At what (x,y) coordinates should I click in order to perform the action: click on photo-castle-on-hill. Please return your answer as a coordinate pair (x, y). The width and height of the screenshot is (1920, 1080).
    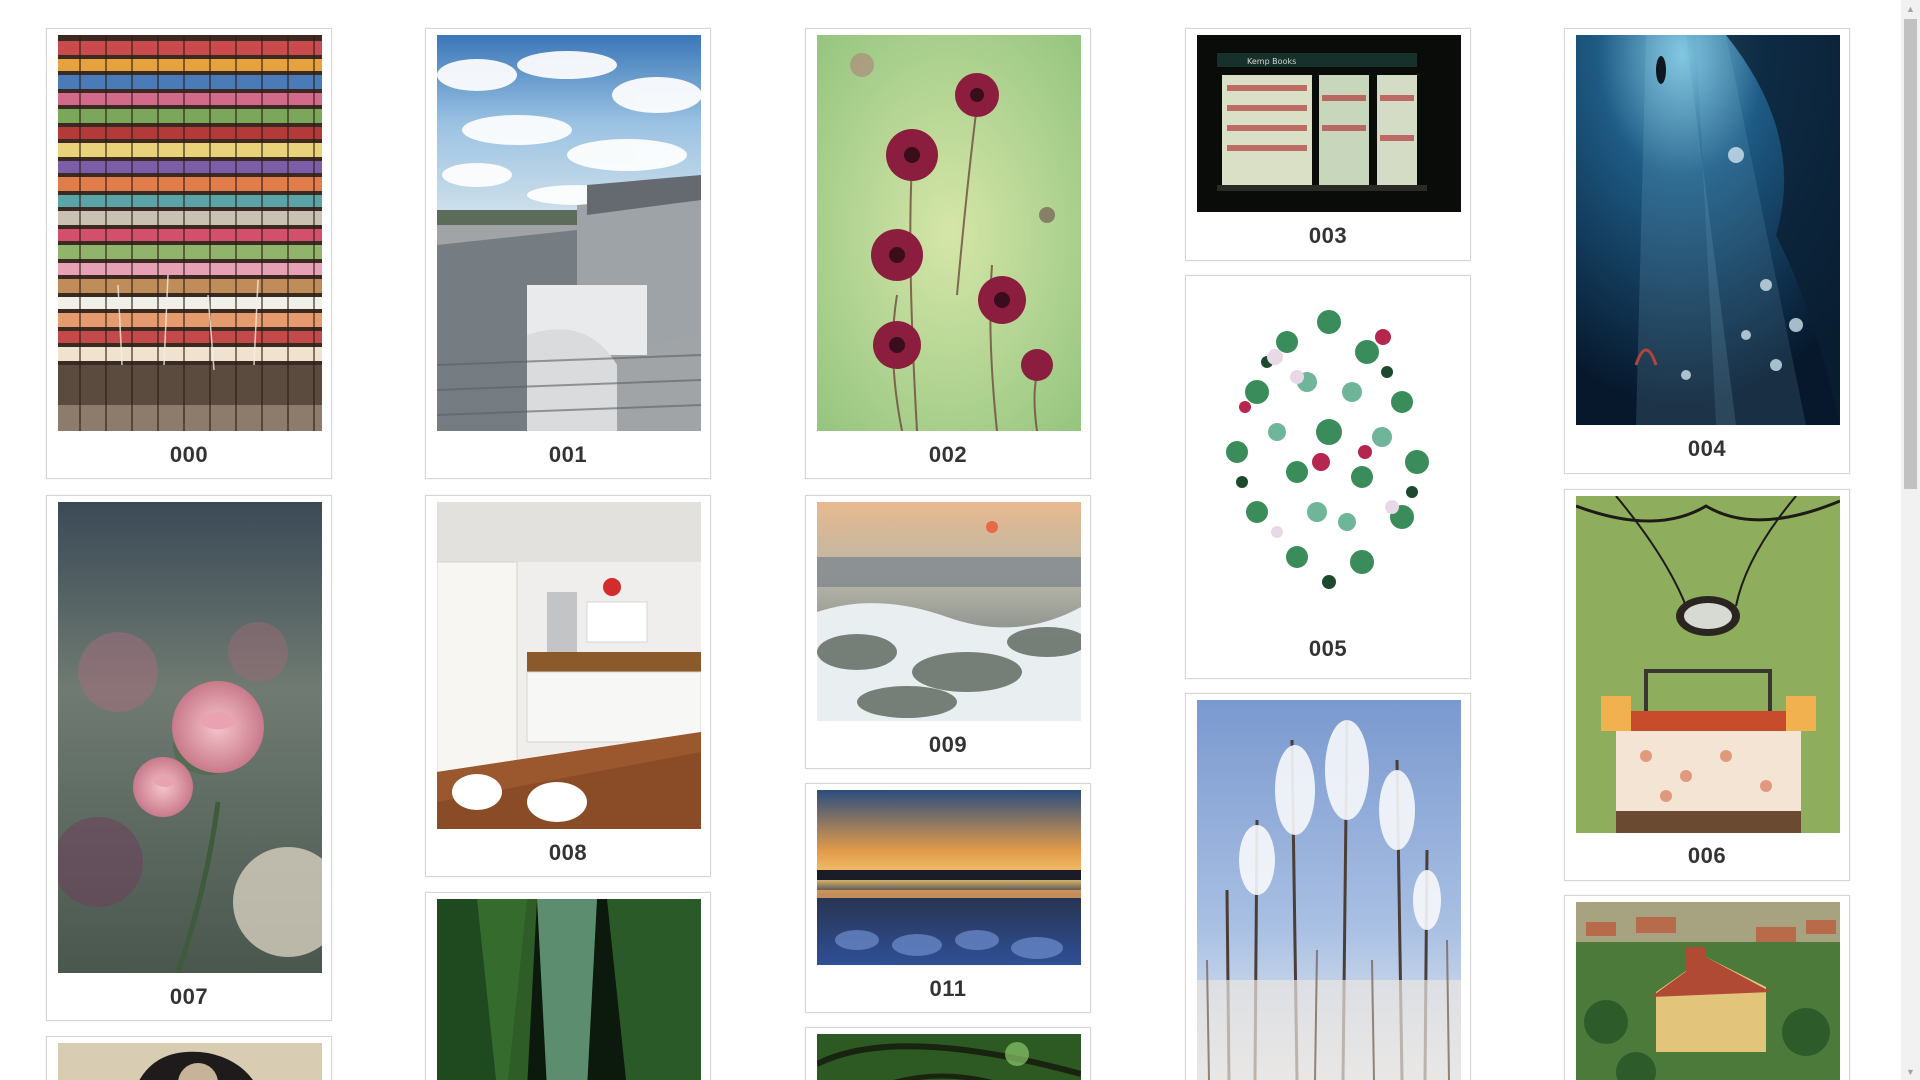
    Looking at the image, I should click on (1708, 991).